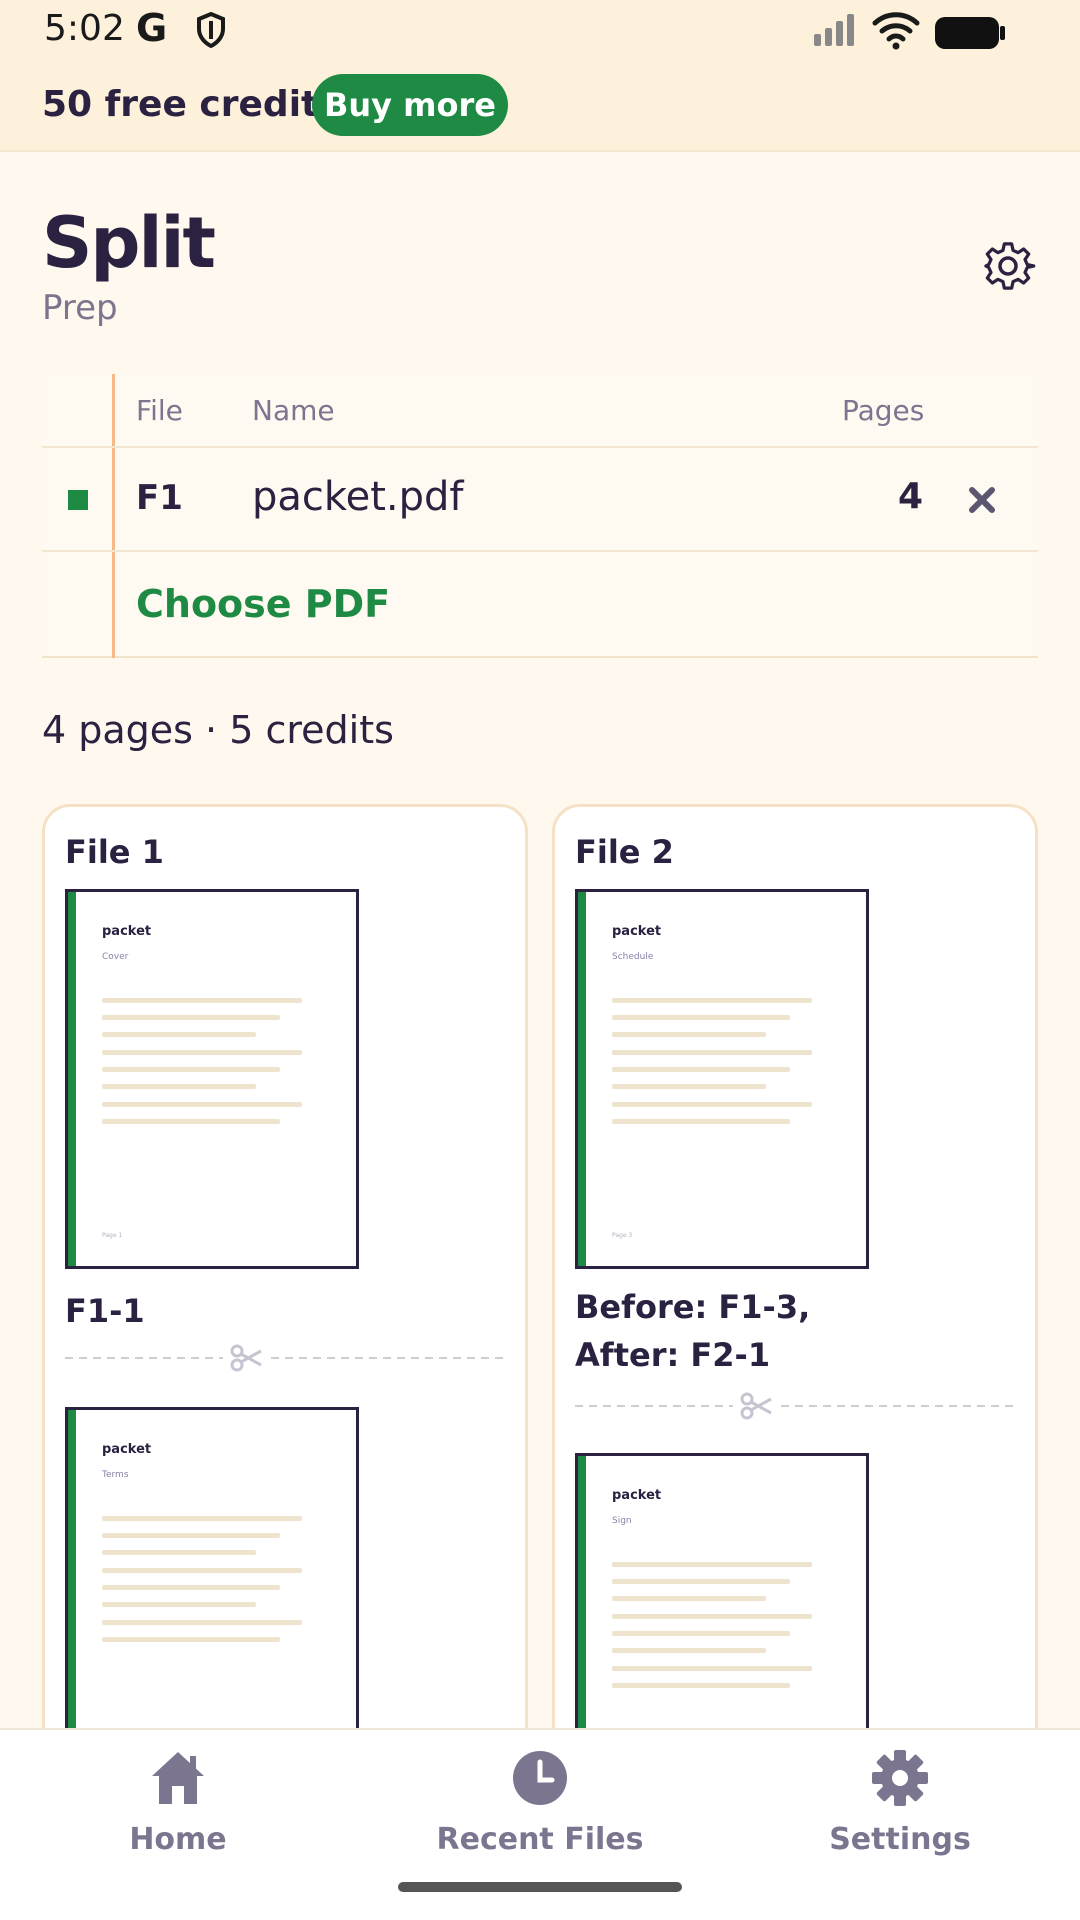  I want to click on shield-icon, so click(211, 30).